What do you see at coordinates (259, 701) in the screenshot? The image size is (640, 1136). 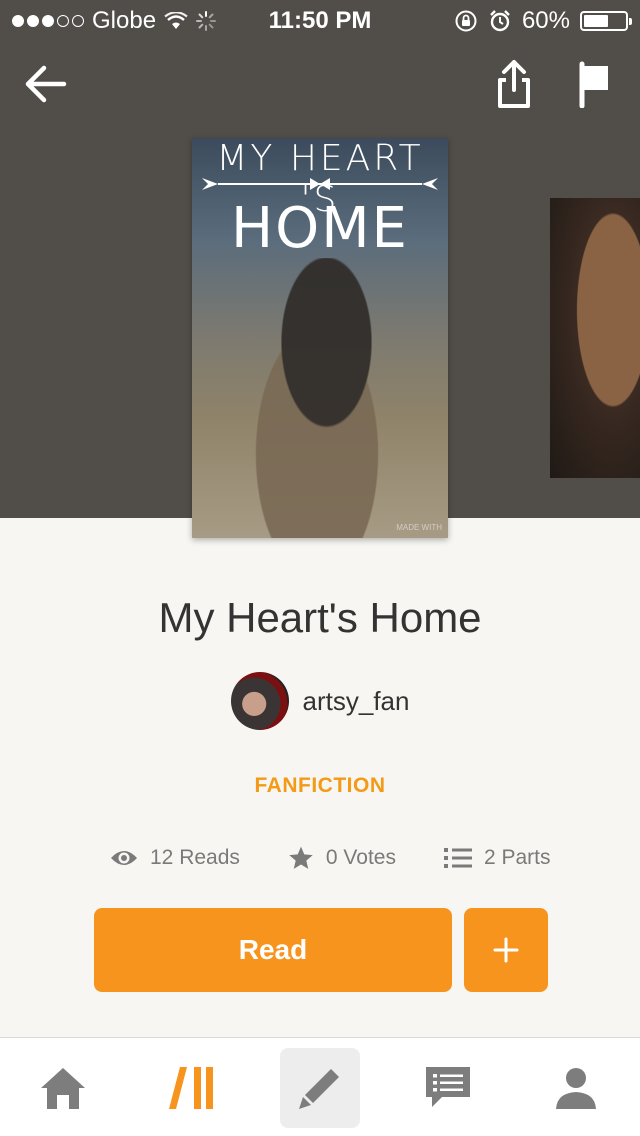 I see `avatar` at bounding box center [259, 701].